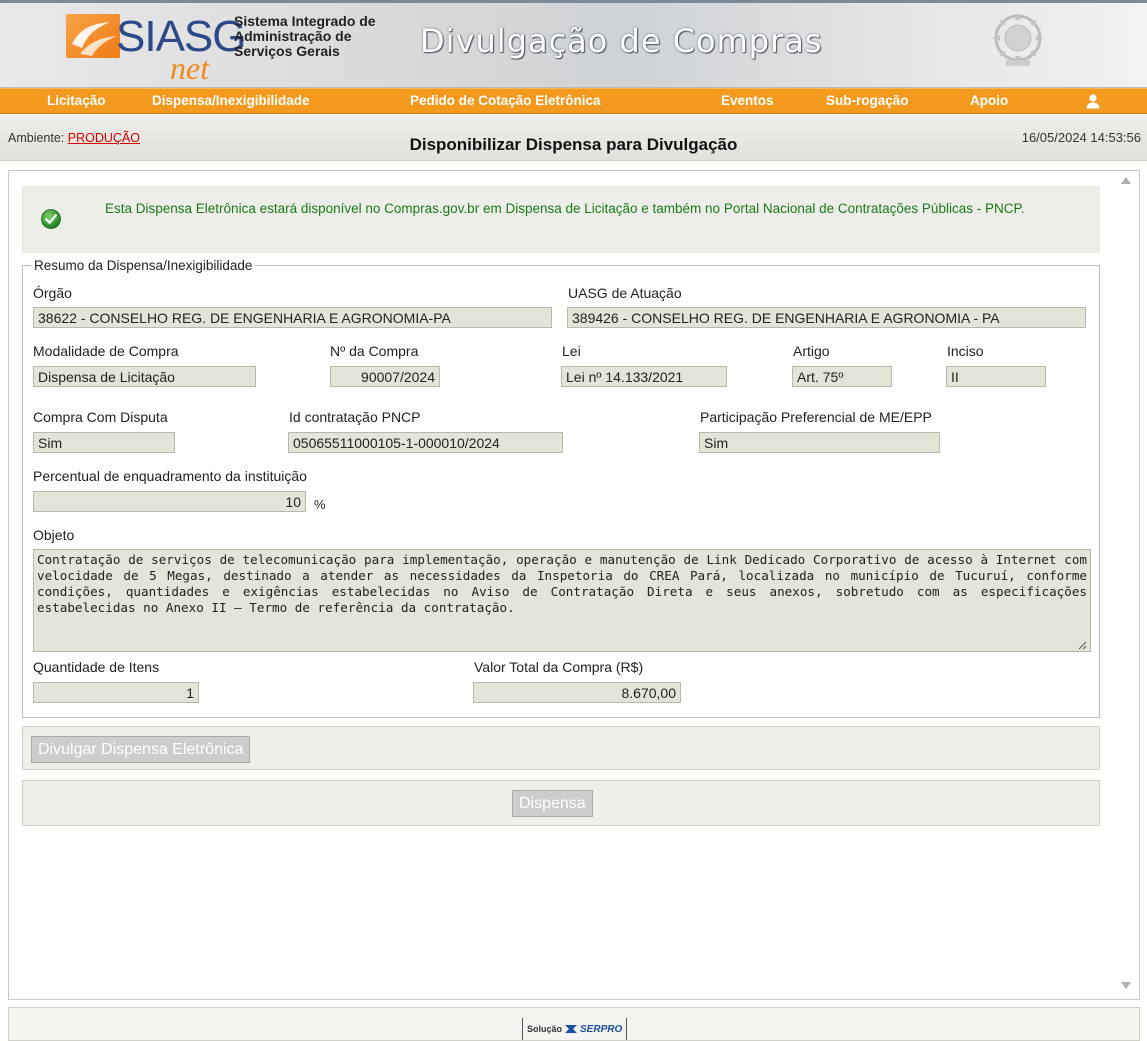  What do you see at coordinates (1126, 985) in the screenshot?
I see `scroll-down-arrow-icon` at bounding box center [1126, 985].